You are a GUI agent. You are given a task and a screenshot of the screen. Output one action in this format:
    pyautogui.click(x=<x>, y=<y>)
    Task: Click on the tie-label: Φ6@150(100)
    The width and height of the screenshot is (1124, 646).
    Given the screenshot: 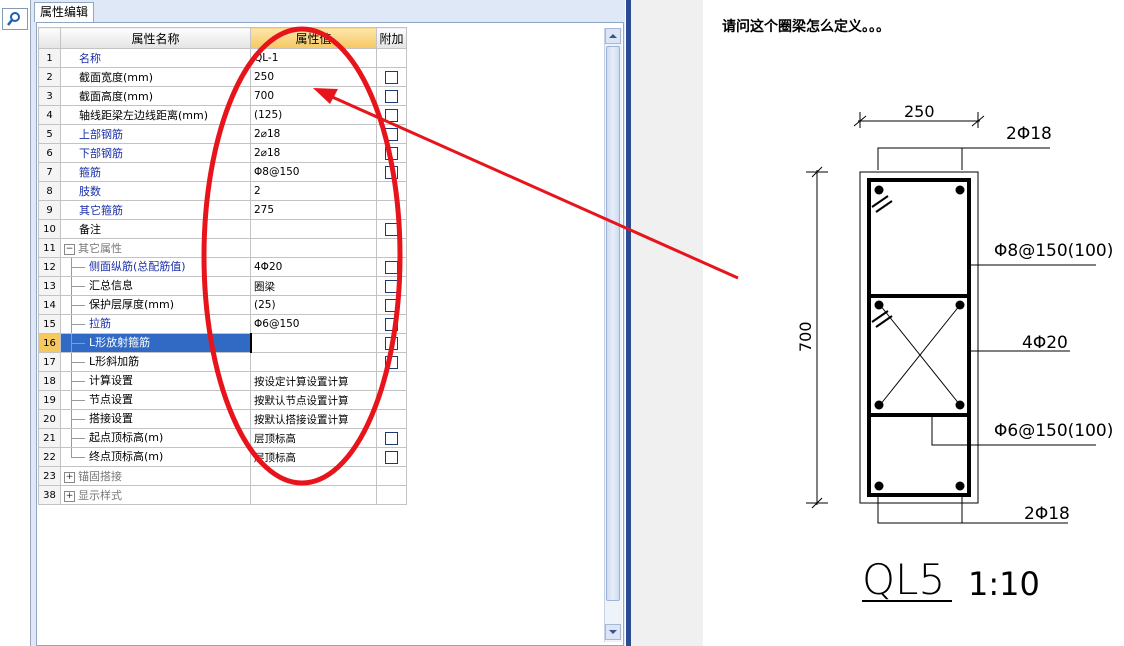 What is the action you would take?
    pyautogui.click(x=1053, y=431)
    